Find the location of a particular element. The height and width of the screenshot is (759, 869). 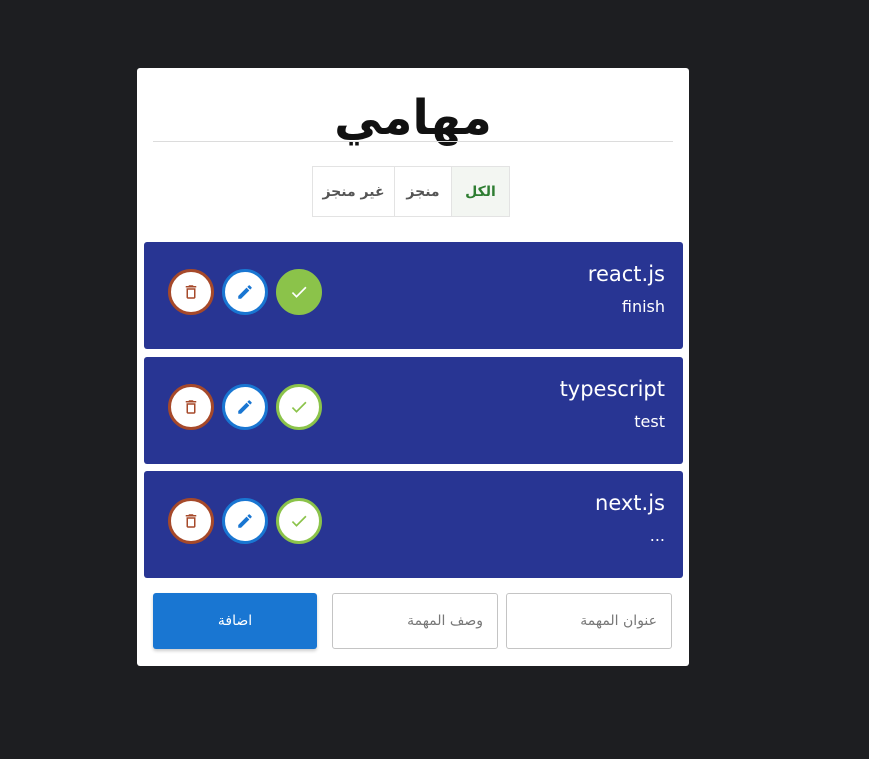

todo-description: test is located at coordinates (649, 421).